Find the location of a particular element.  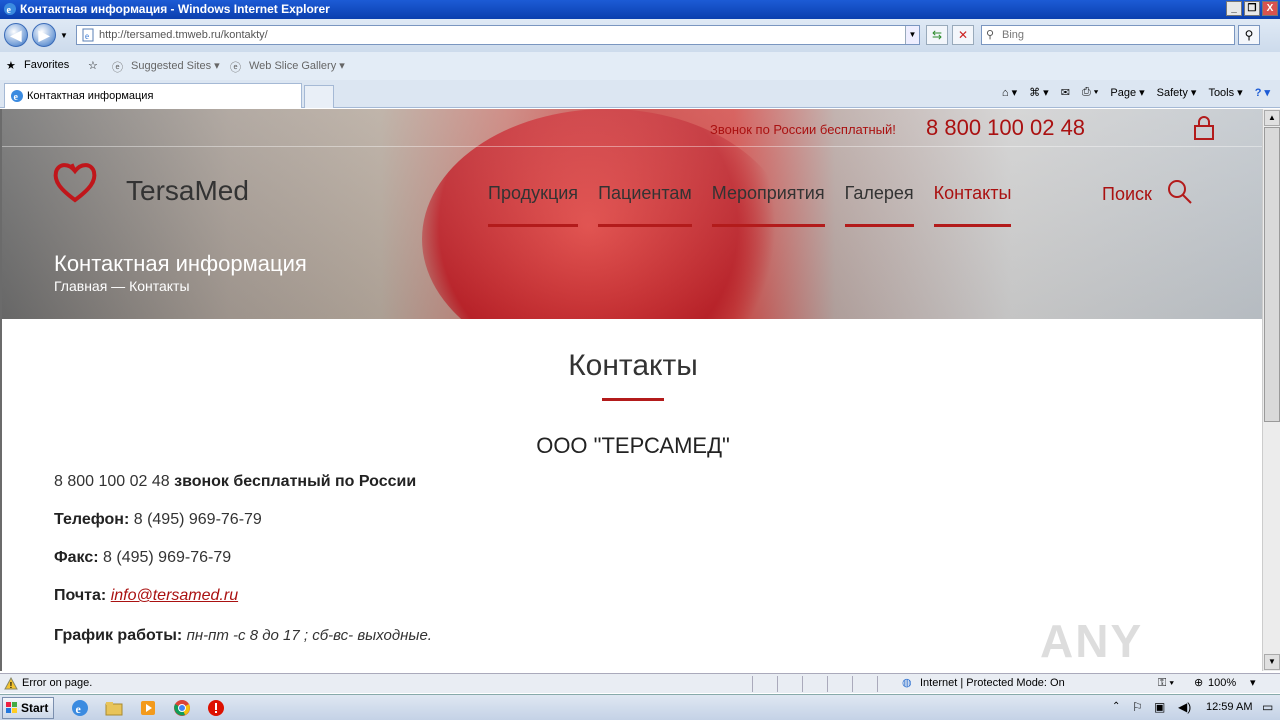

home-icon: ⌂ ▾ is located at coordinates (1009, 92).